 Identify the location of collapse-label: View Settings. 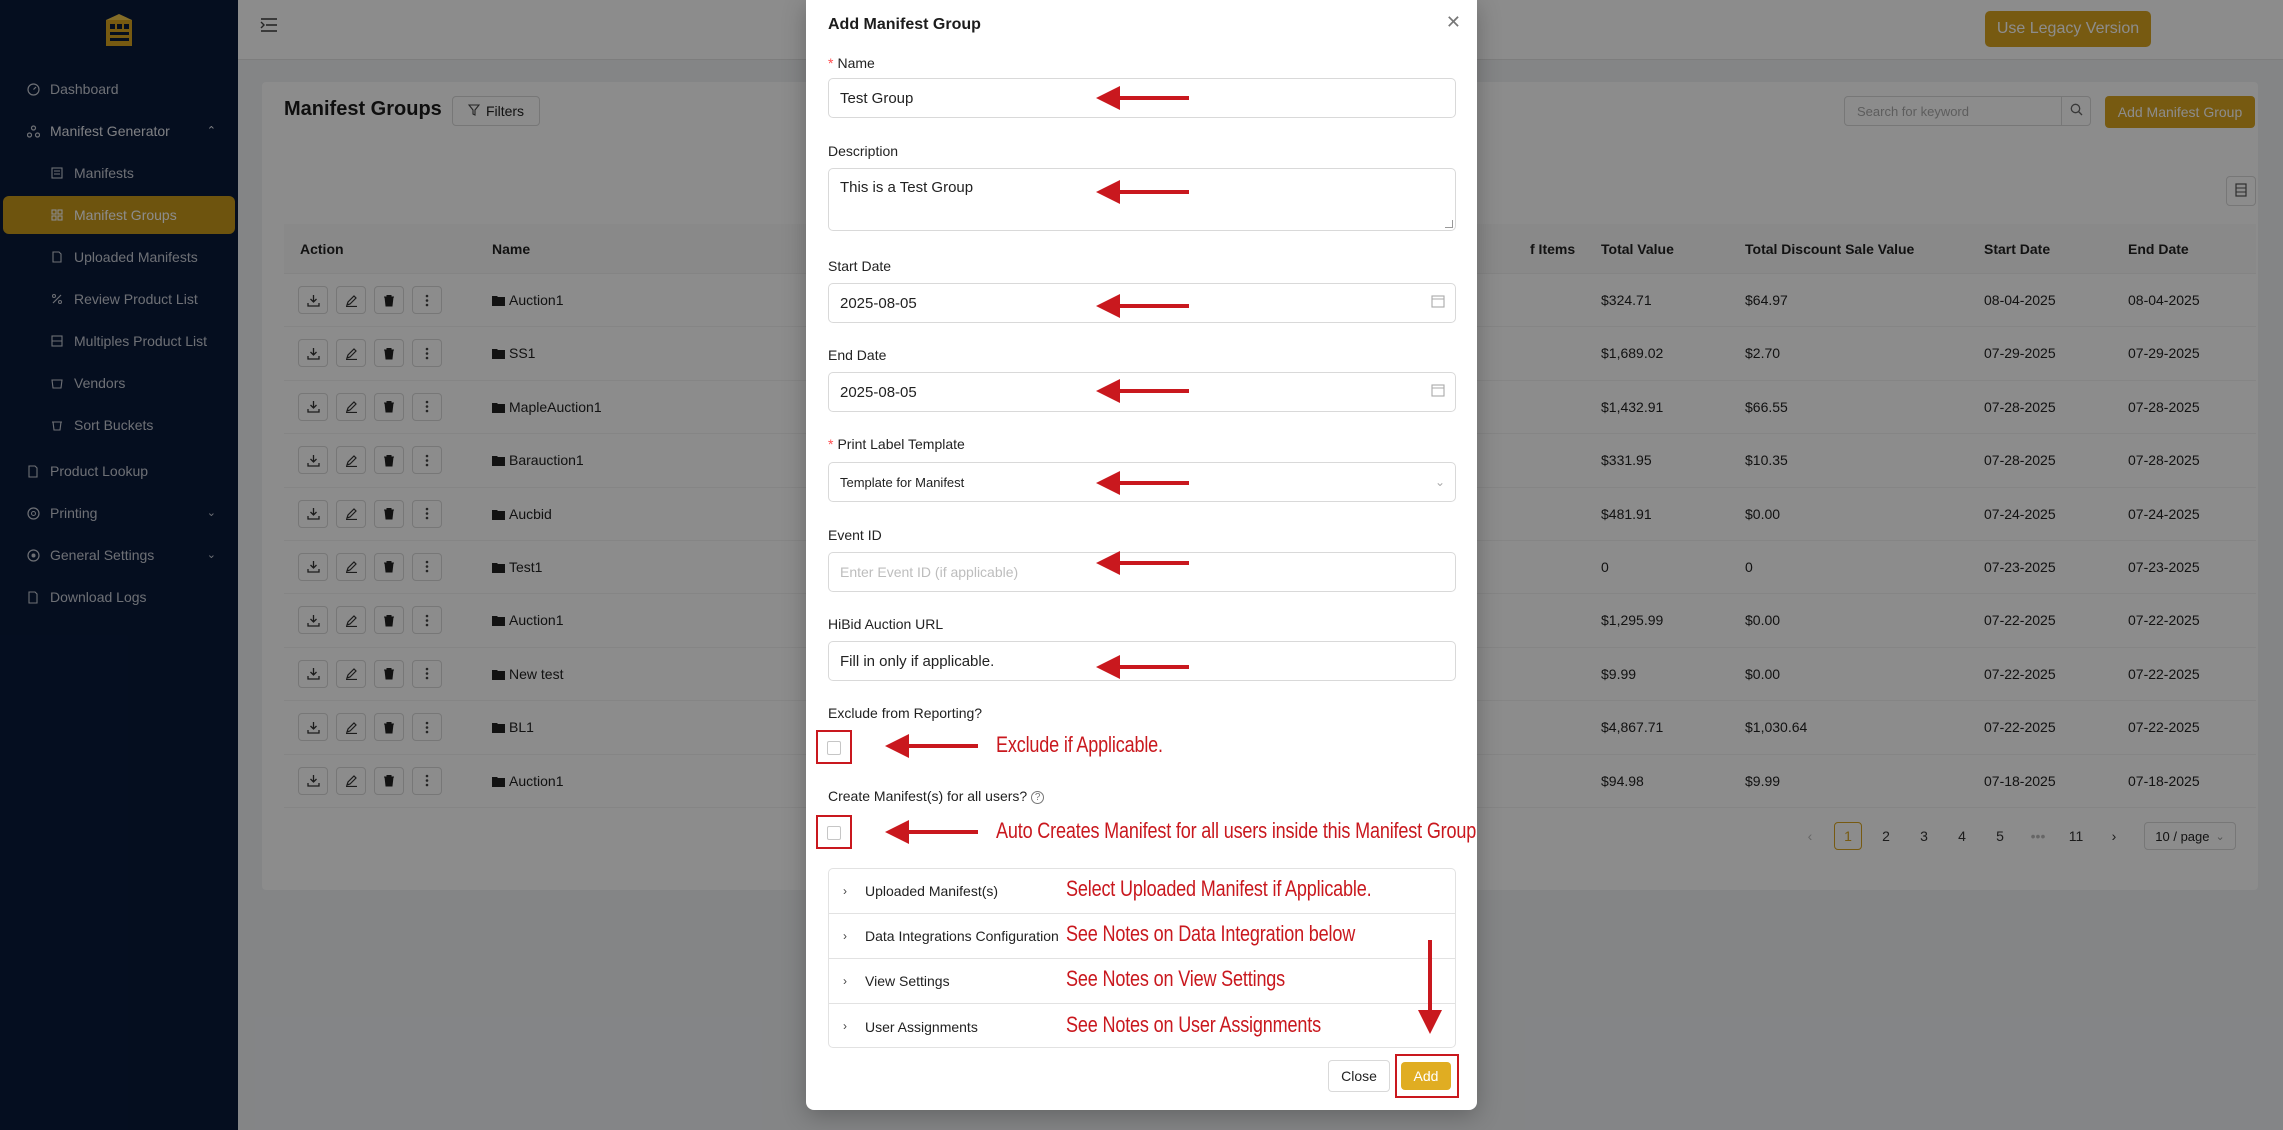
(907, 981).